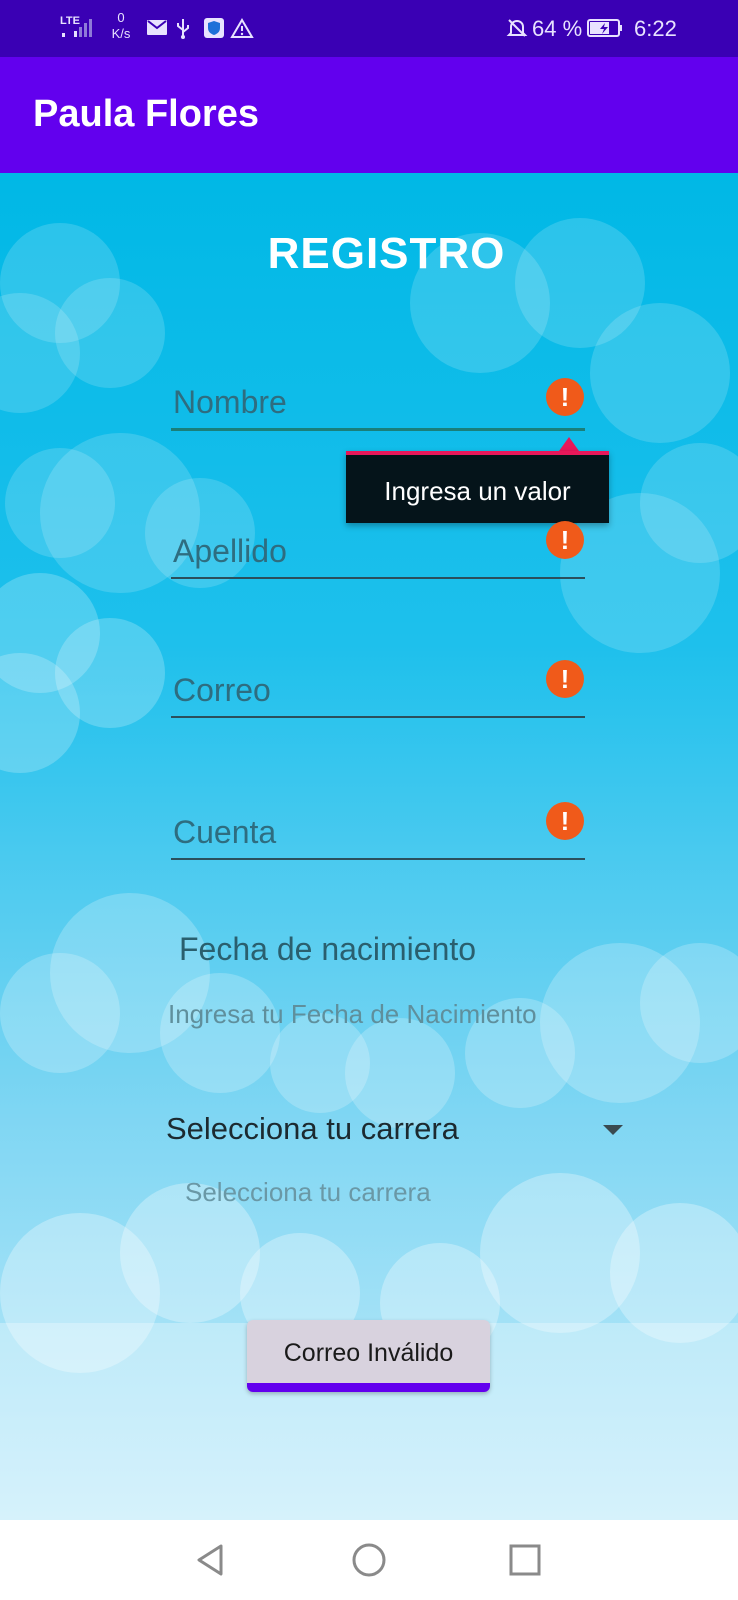  Describe the element at coordinates (368, 1387) in the screenshot. I see `submit-button-accent` at that location.